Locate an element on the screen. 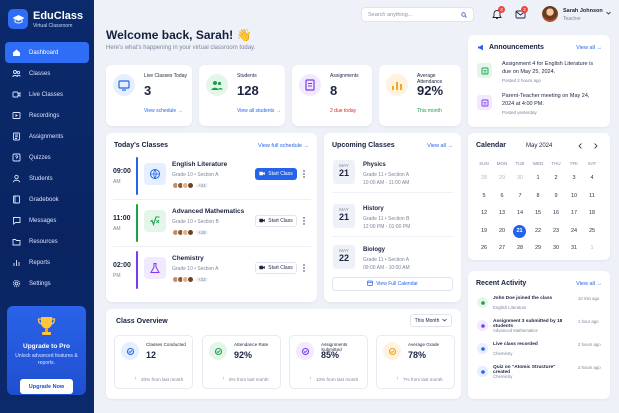 The width and height of the screenshot is (619, 413). weekday-label: FRI is located at coordinates (574, 163).